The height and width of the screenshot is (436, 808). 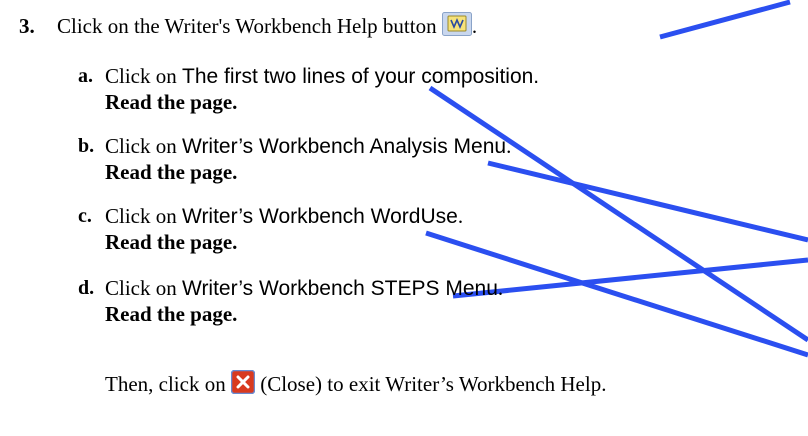 What do you see at coordinates (430, 384) in the screenshot?
I see `closing-suffix: (Close) to exit Writer’s Workbench Help.` at bounding box center [430, 384].